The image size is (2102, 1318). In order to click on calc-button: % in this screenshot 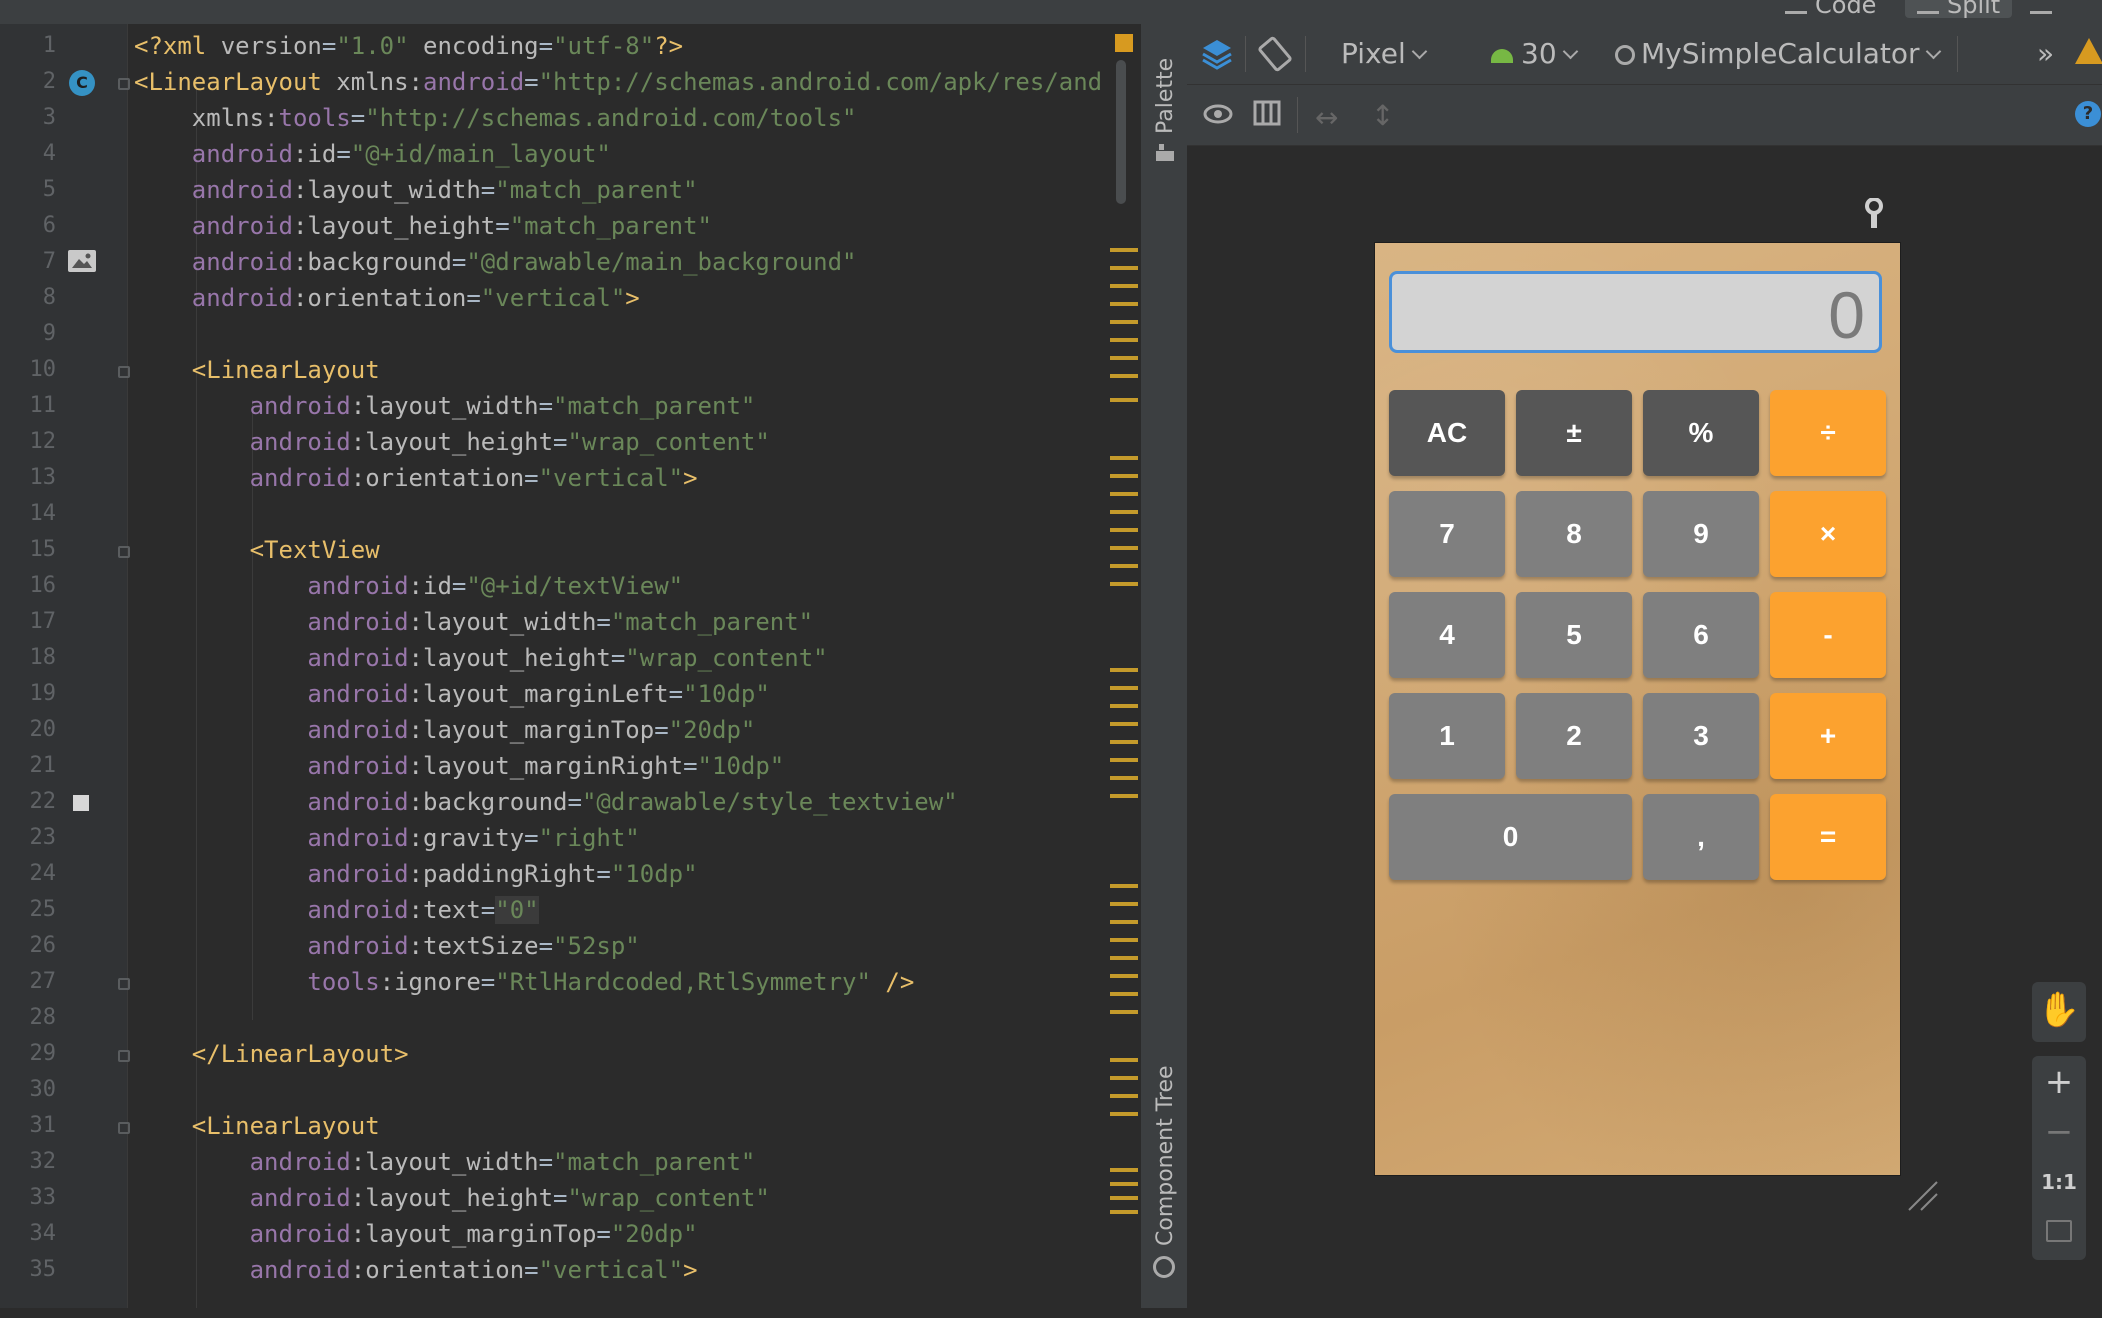, I will do `click(1701, 433)`.